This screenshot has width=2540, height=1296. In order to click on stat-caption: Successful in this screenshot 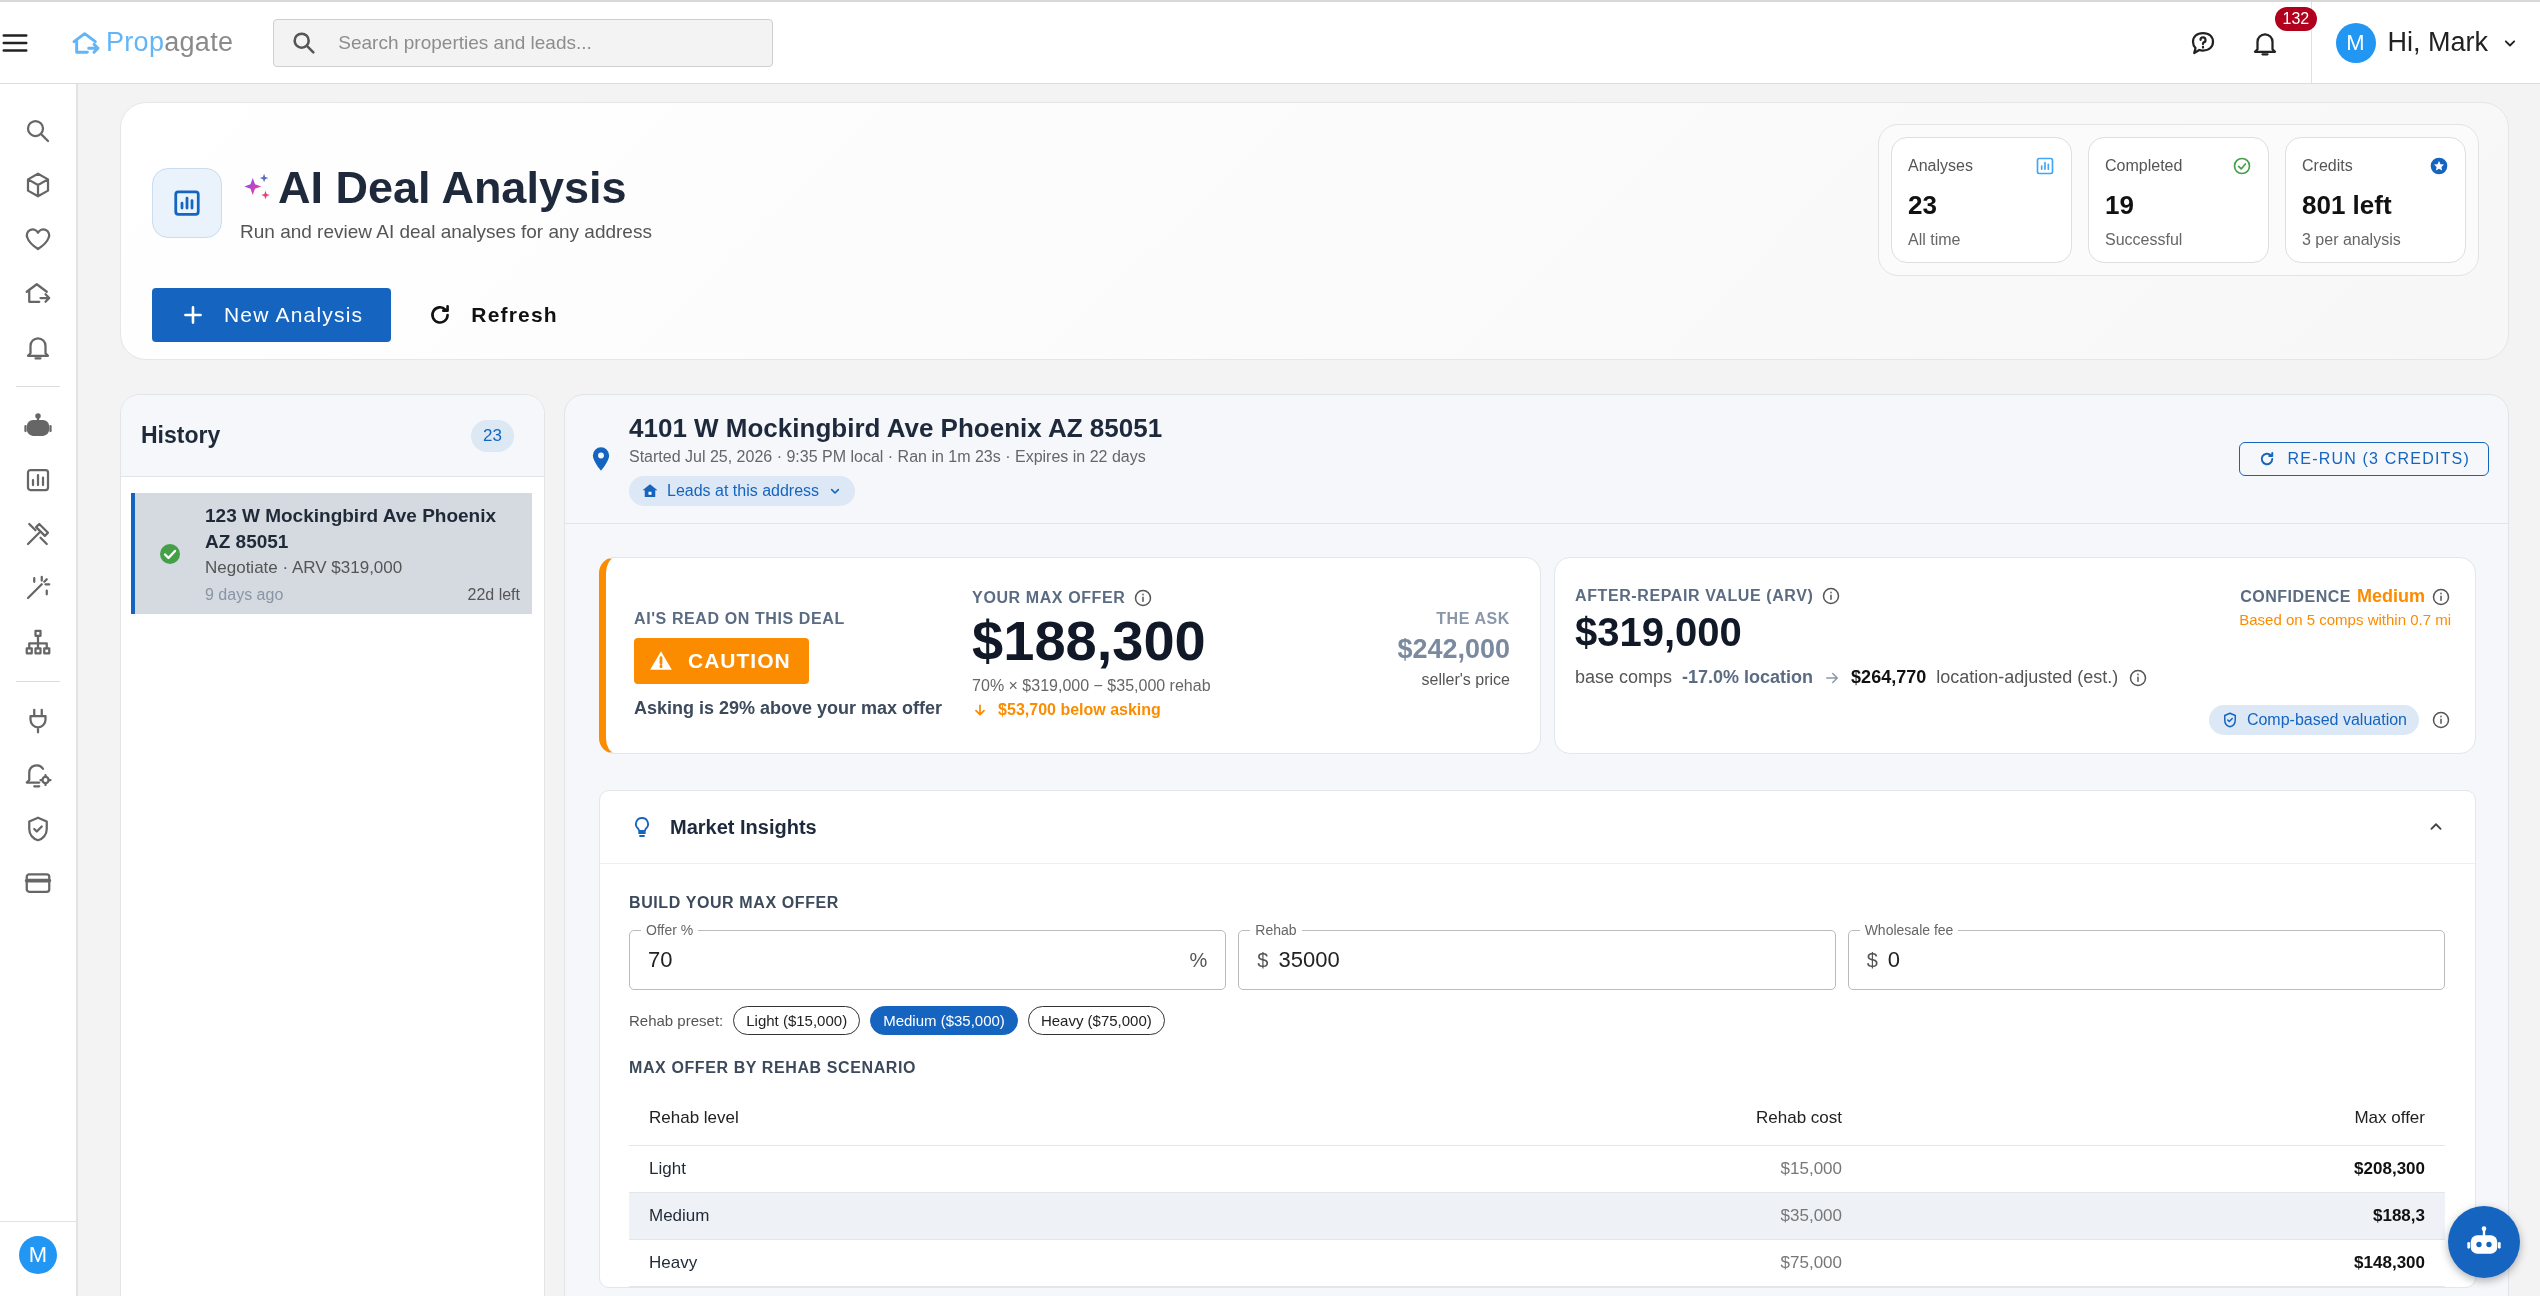, I will do `click(2144, 240)`.